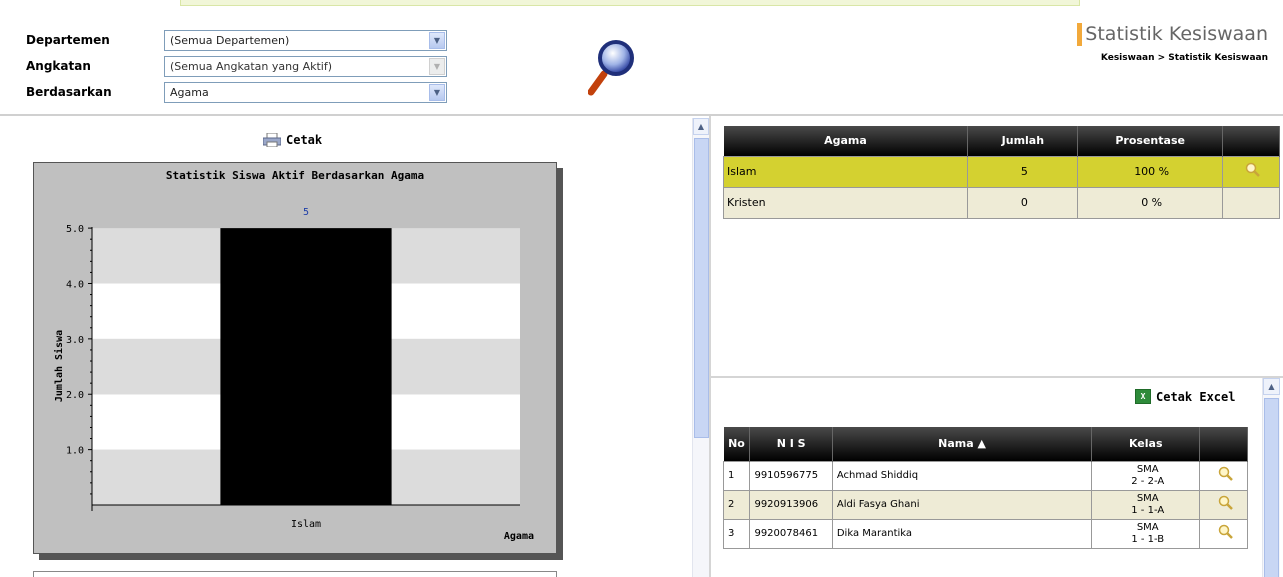 Image resolution: width=1283 pixels, height=577 pixels. Describe the element at coordinates (272, 140) in the screenshot. I see `printer-icon` at that location.